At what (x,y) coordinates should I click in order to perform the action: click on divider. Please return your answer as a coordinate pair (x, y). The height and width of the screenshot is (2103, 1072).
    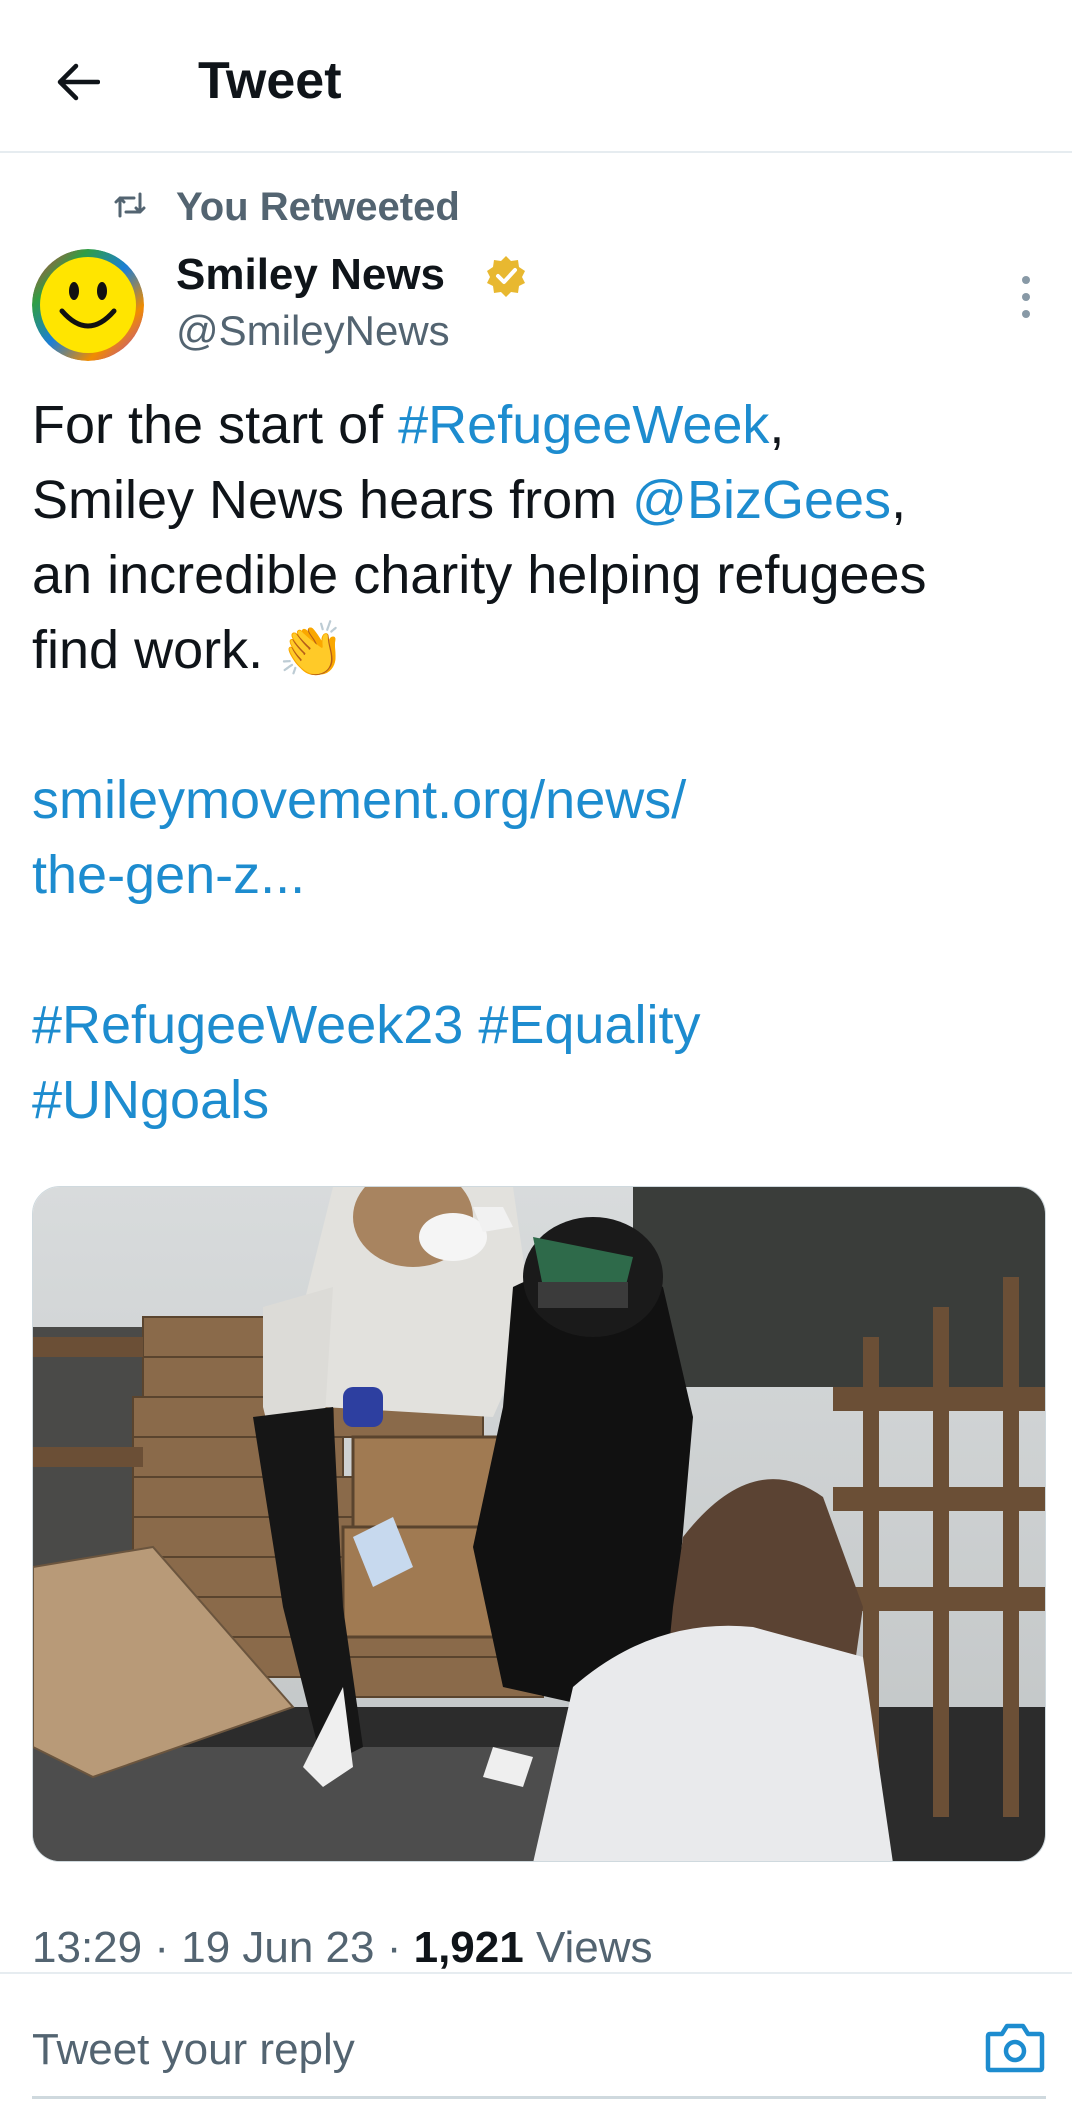
    Looking at the image, I should click on (536, 1973).